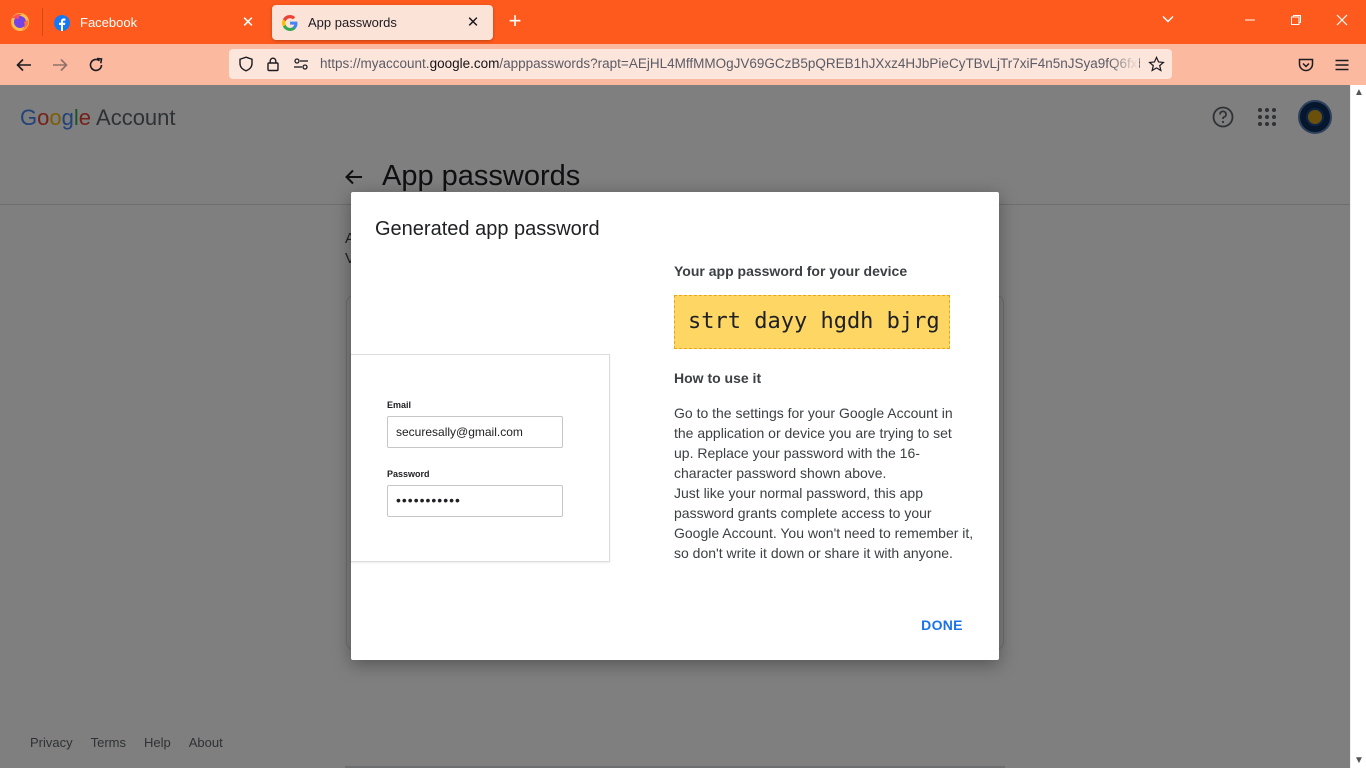  Describe the element at coordinates (1250, 22) in the screenshot. I see `minimize-icon` at that location.